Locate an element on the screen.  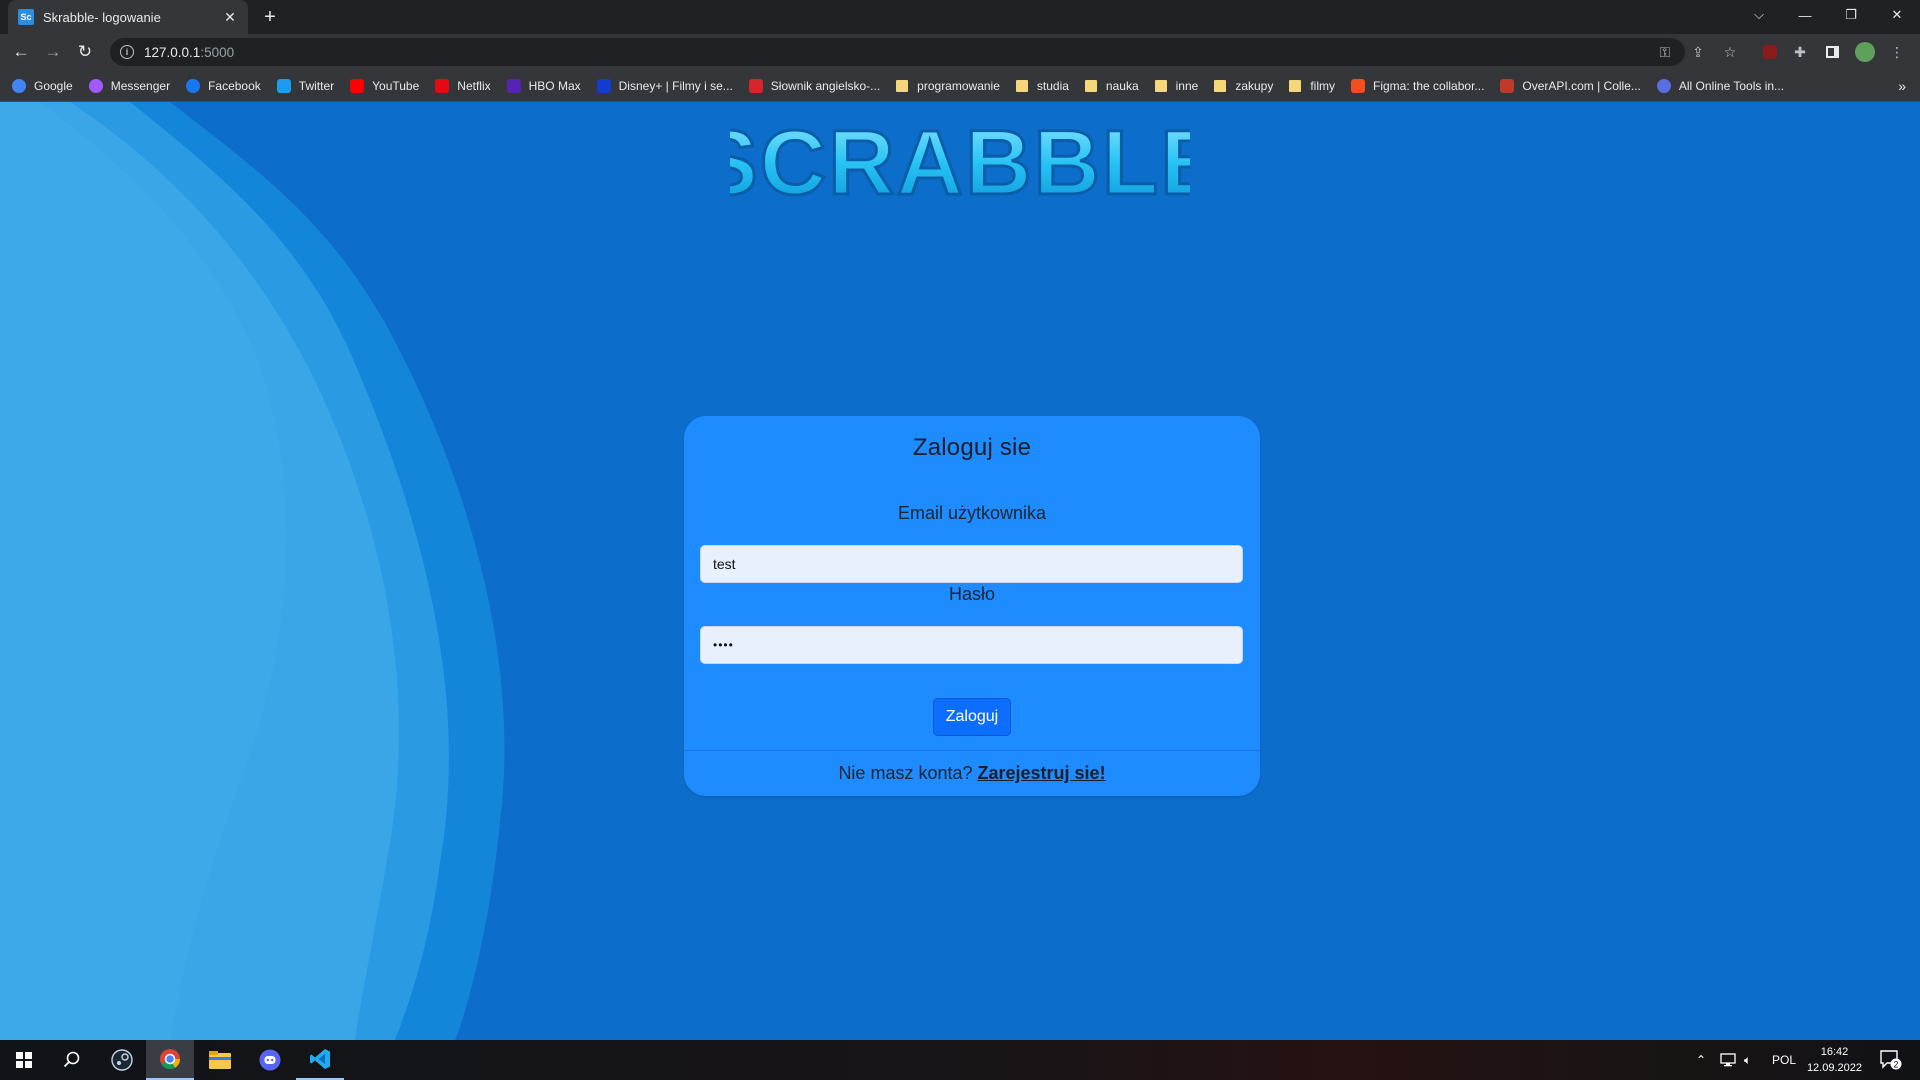
bookmark-label: HBO Max is located at coordinates (555, 86).